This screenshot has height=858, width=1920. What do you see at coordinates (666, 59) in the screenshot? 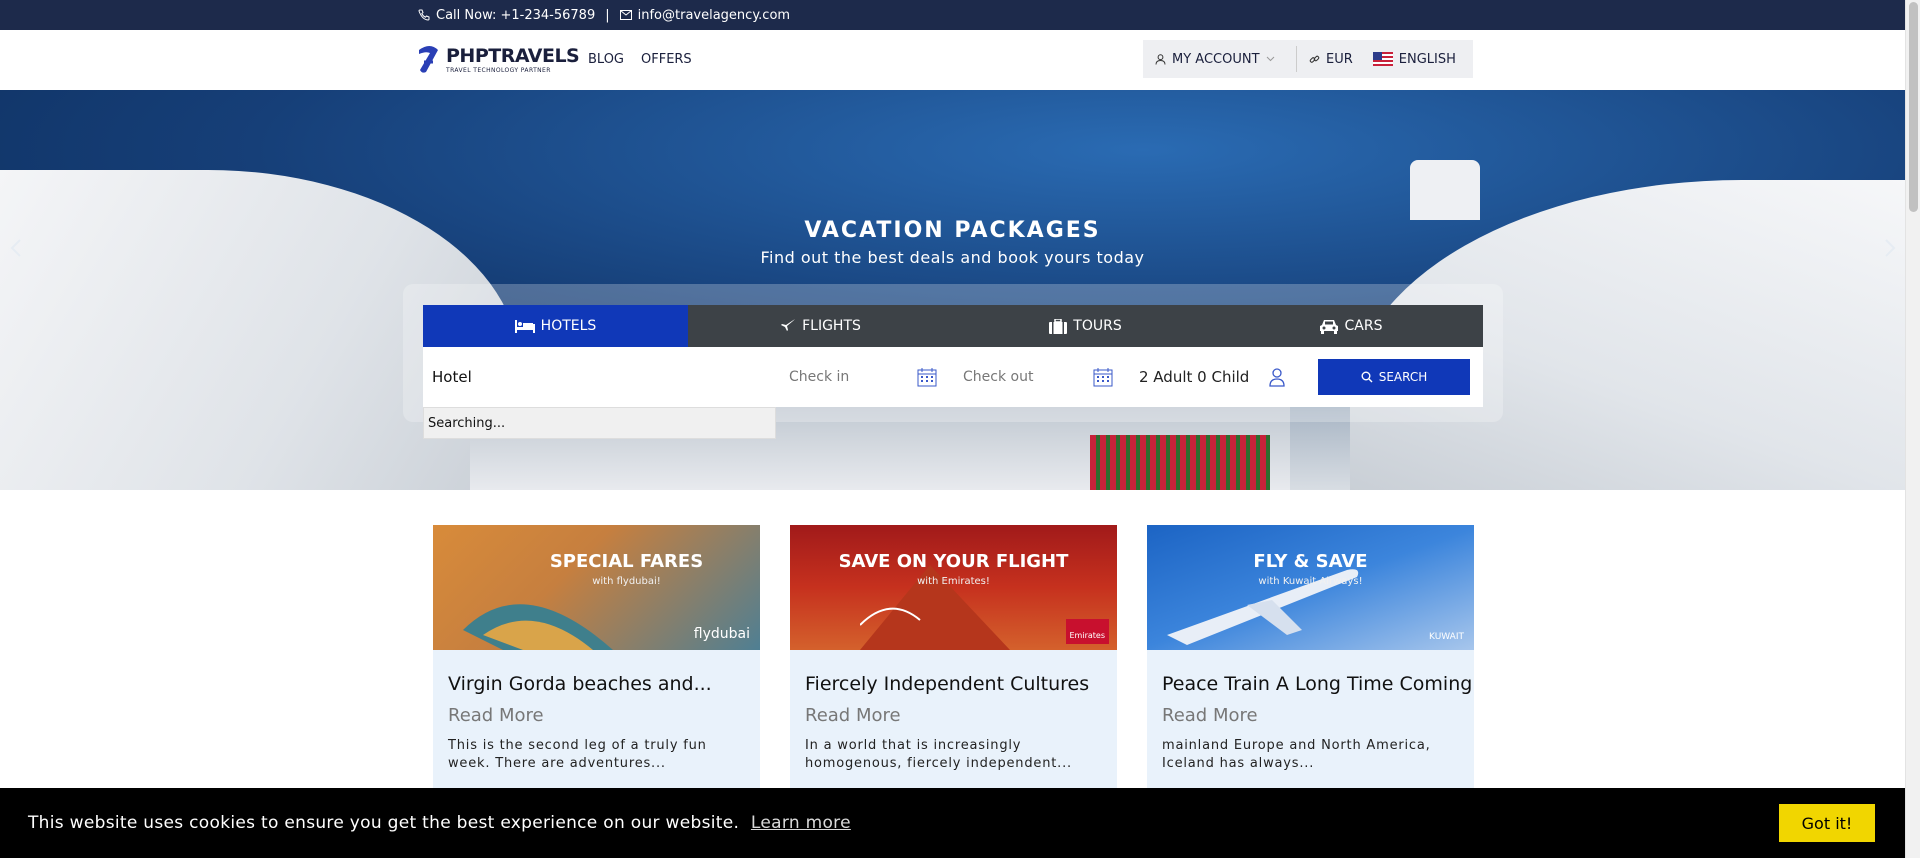
I see `nav-offers: OFFERS` at bounding box center [666, 59].